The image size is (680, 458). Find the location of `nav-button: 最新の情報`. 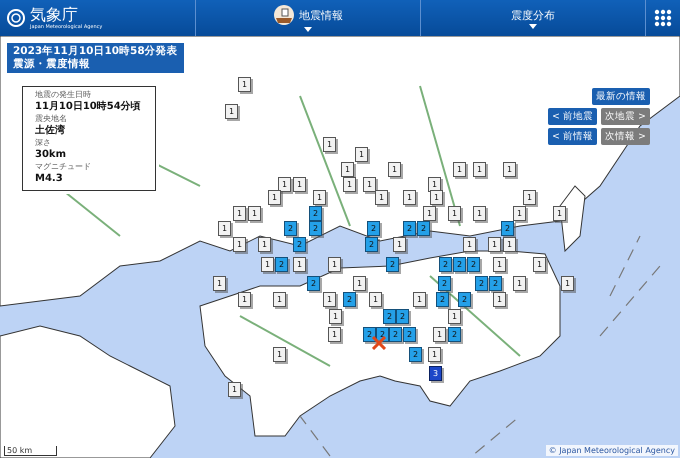

nav-button: 最新の情報 is located at coordinates (621, 96).